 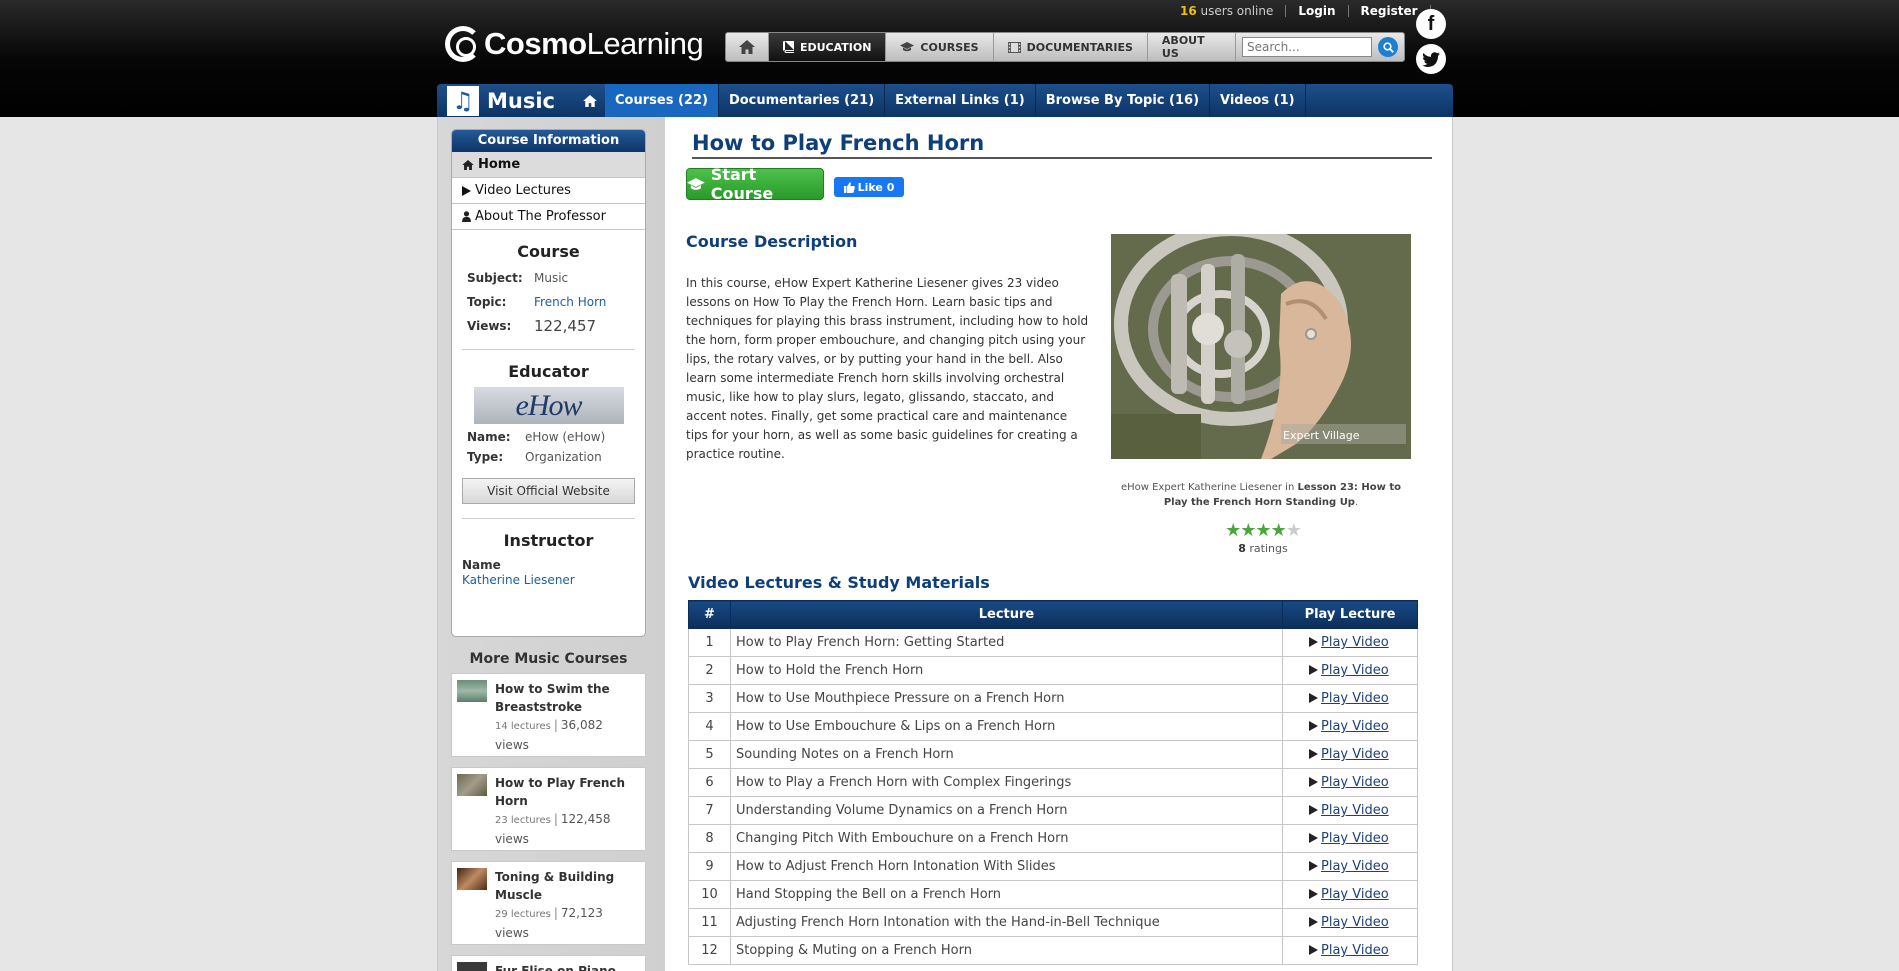 What do you see at coordinates (548, 217) in the screenshot?
I see `sidebar-item-about-professor: About The Professor` at bounding box center [548, 217].